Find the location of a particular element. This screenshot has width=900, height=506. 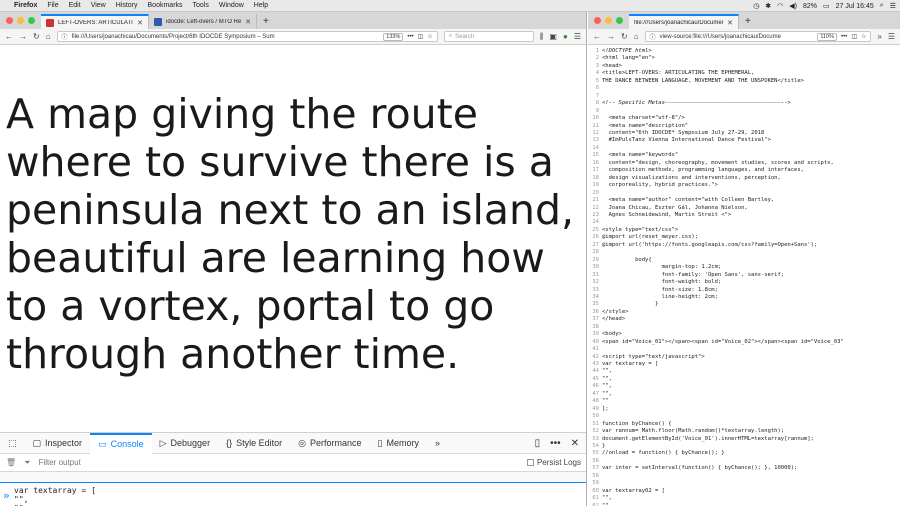

menu-tools: Tools is located at coordinates (201, 5).